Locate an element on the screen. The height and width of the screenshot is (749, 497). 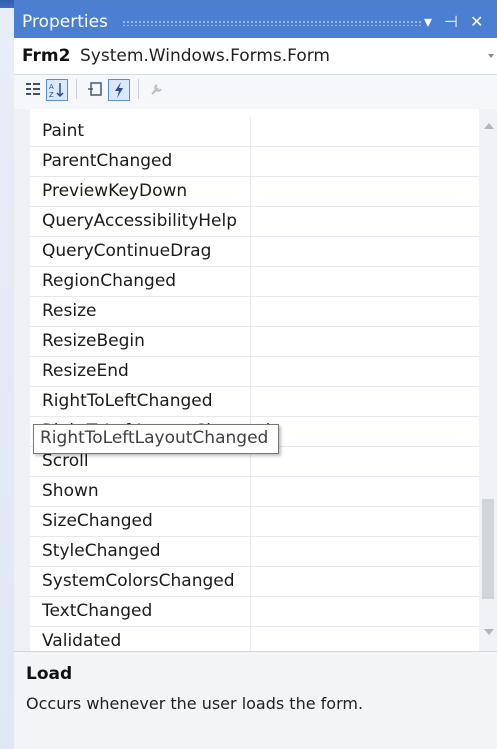
pin-icon: ⊣ is located at coordinates (451, 21).